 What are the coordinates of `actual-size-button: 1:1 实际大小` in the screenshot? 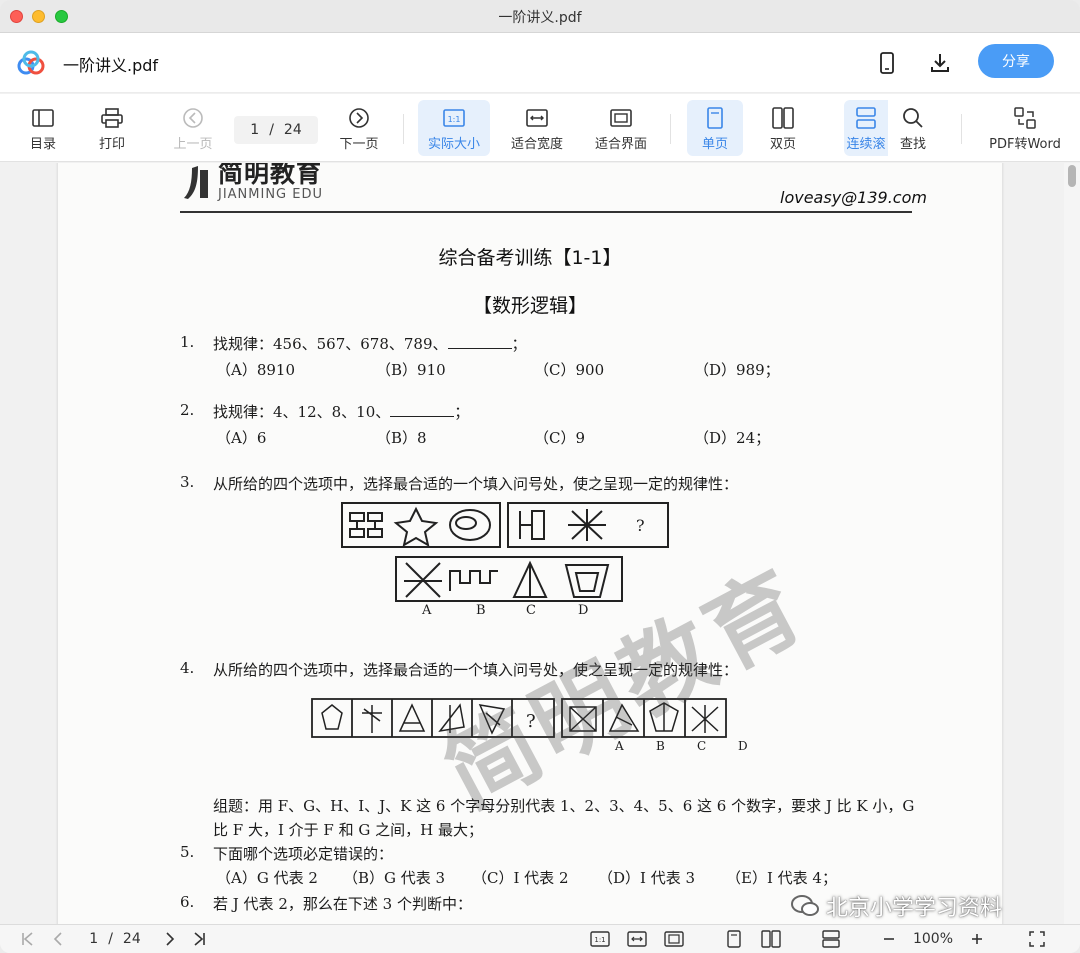 It's located at (454, 128).